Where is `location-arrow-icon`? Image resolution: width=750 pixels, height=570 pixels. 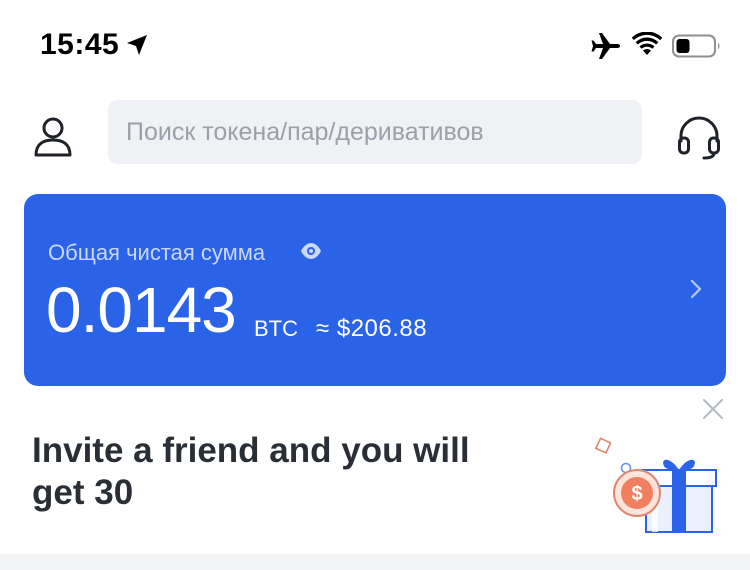
location-arrow-icon is located at coordinates (137, 45).